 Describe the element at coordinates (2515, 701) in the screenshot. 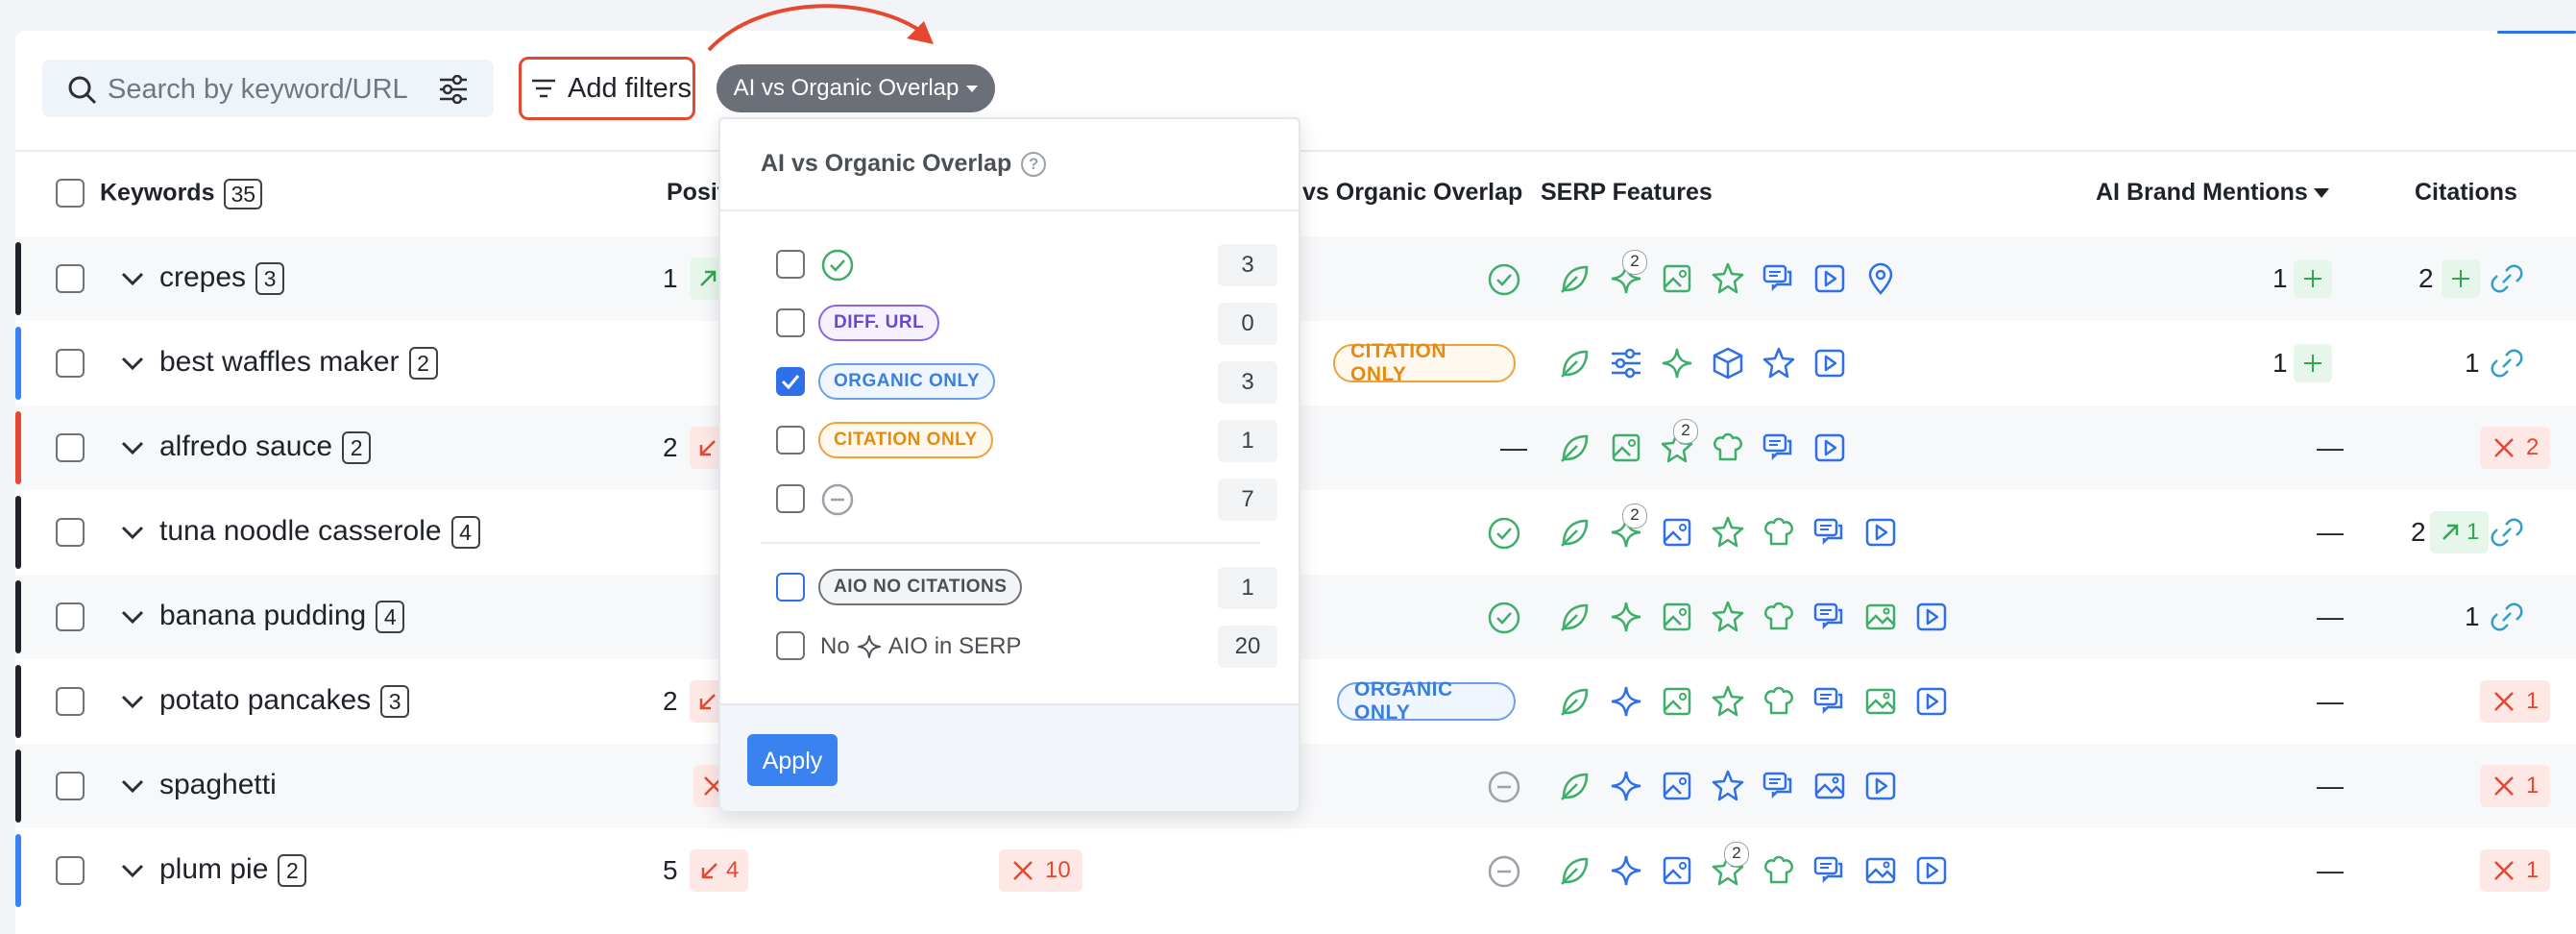

I see `citations-lost: 1` at that location.